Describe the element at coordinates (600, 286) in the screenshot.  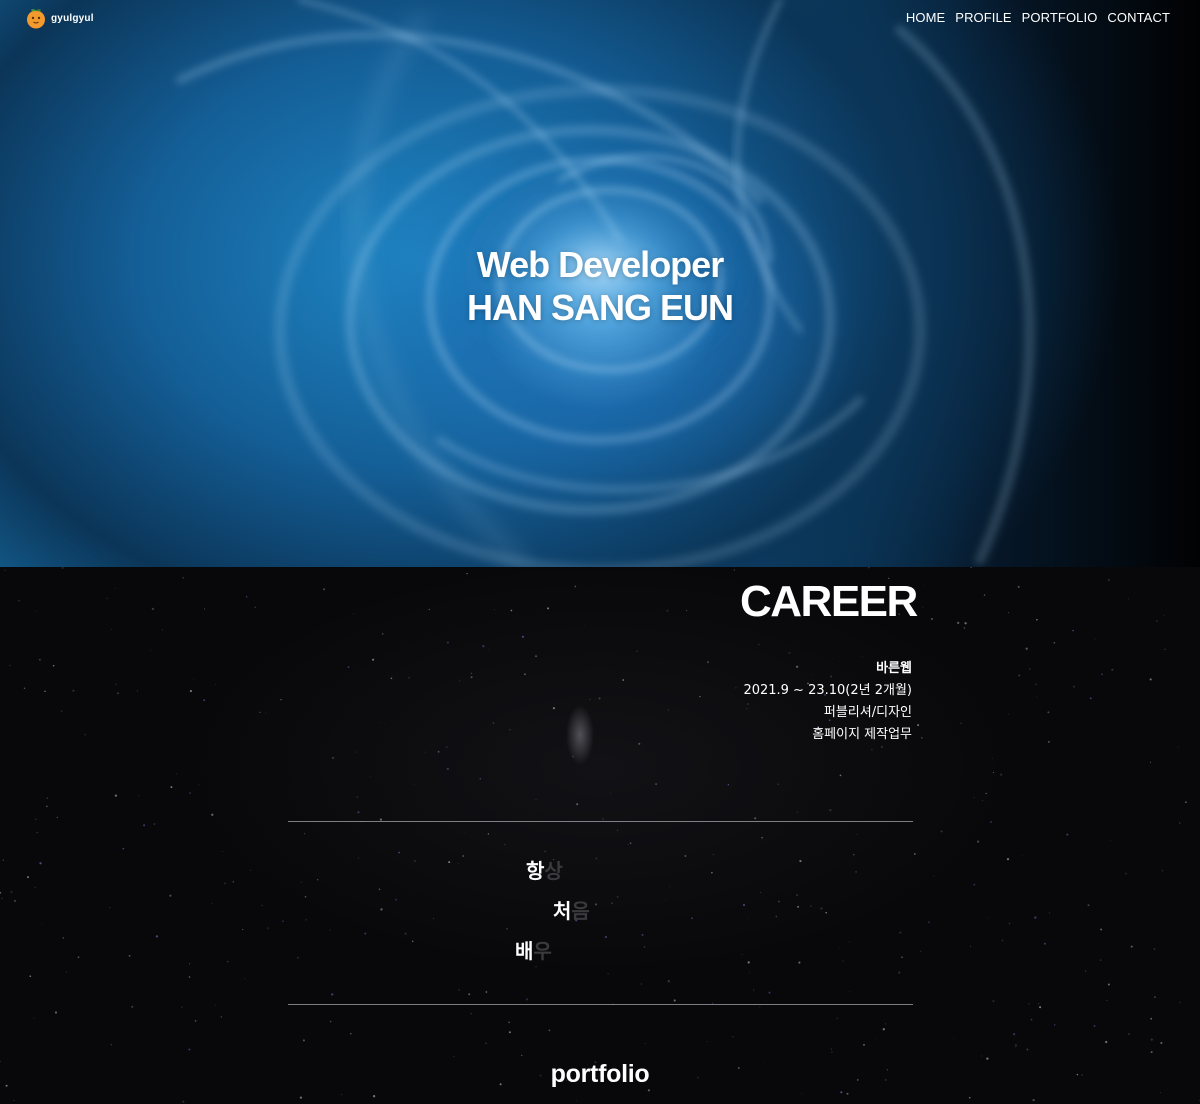
I see `hero-title: Web Developer HAN SANG EUN` at that location.